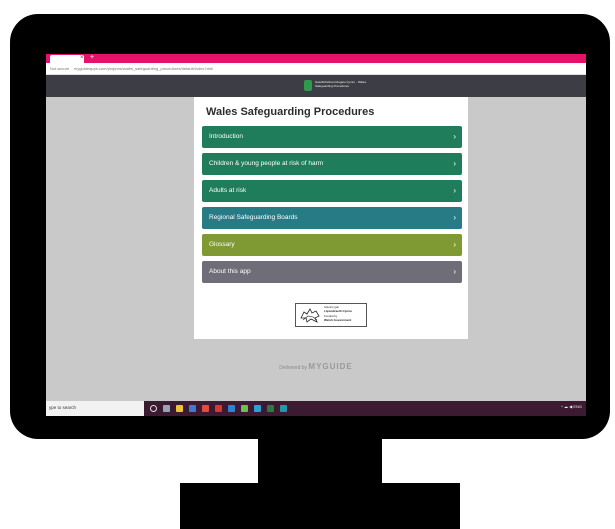  What do you see at coordinates (166, 408) in the screenshot?
I see `task-view-icon` at bounding box center [166, 408].